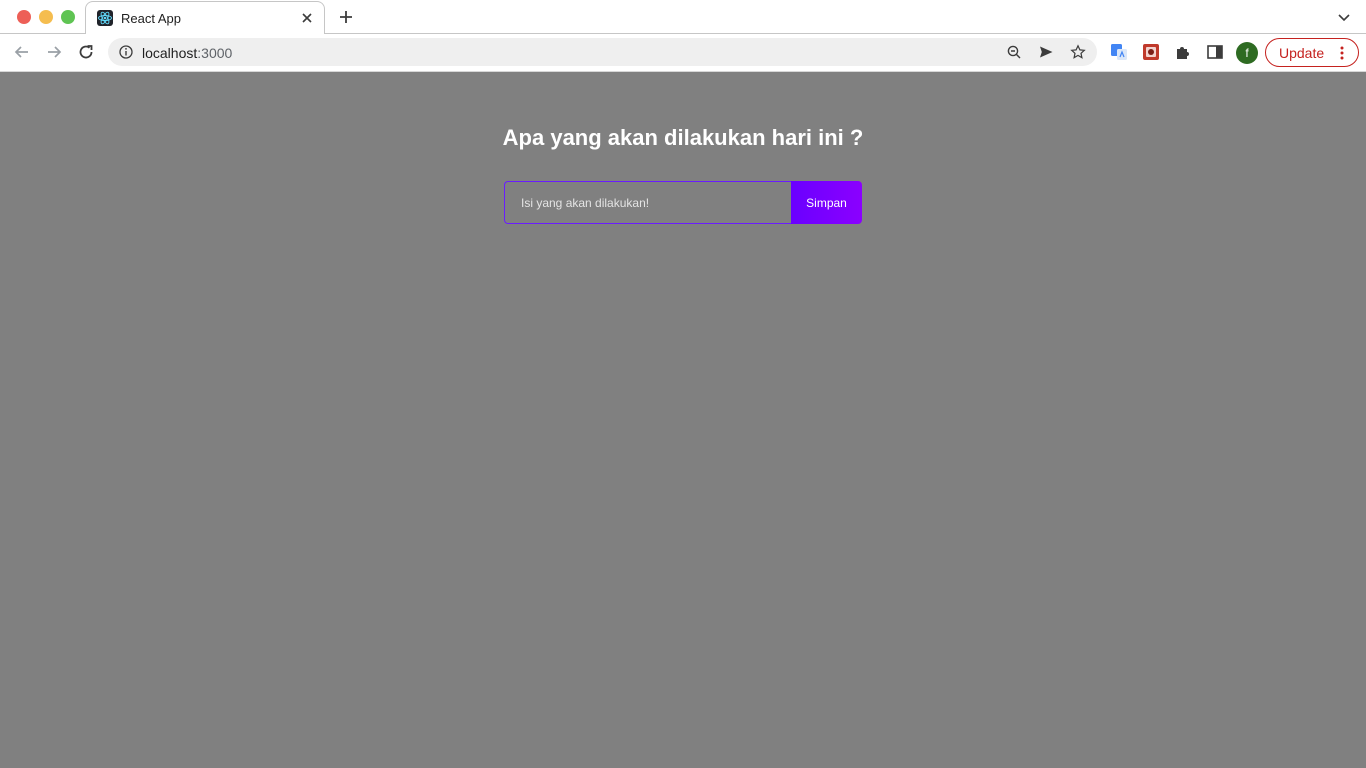 The image size is (1366, 768). What do you see at coordinates (602, 52) in the screenshot?
I see `address-bar: localhost:3000` at bounding box center [602, 52].